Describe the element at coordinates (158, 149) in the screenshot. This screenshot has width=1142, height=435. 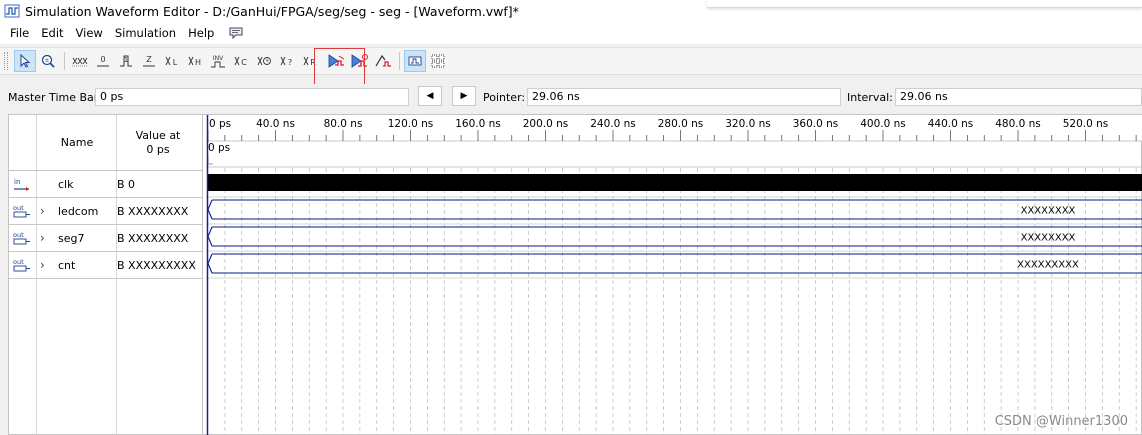
I see `value-header-line2: 0 ps` at that location.